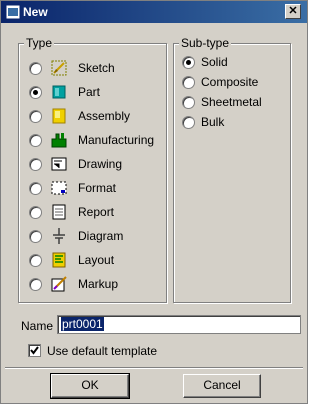  Describe the element at coordinates (188, 102) in the screenshot. I see `radio-sheetmetal` at that location.